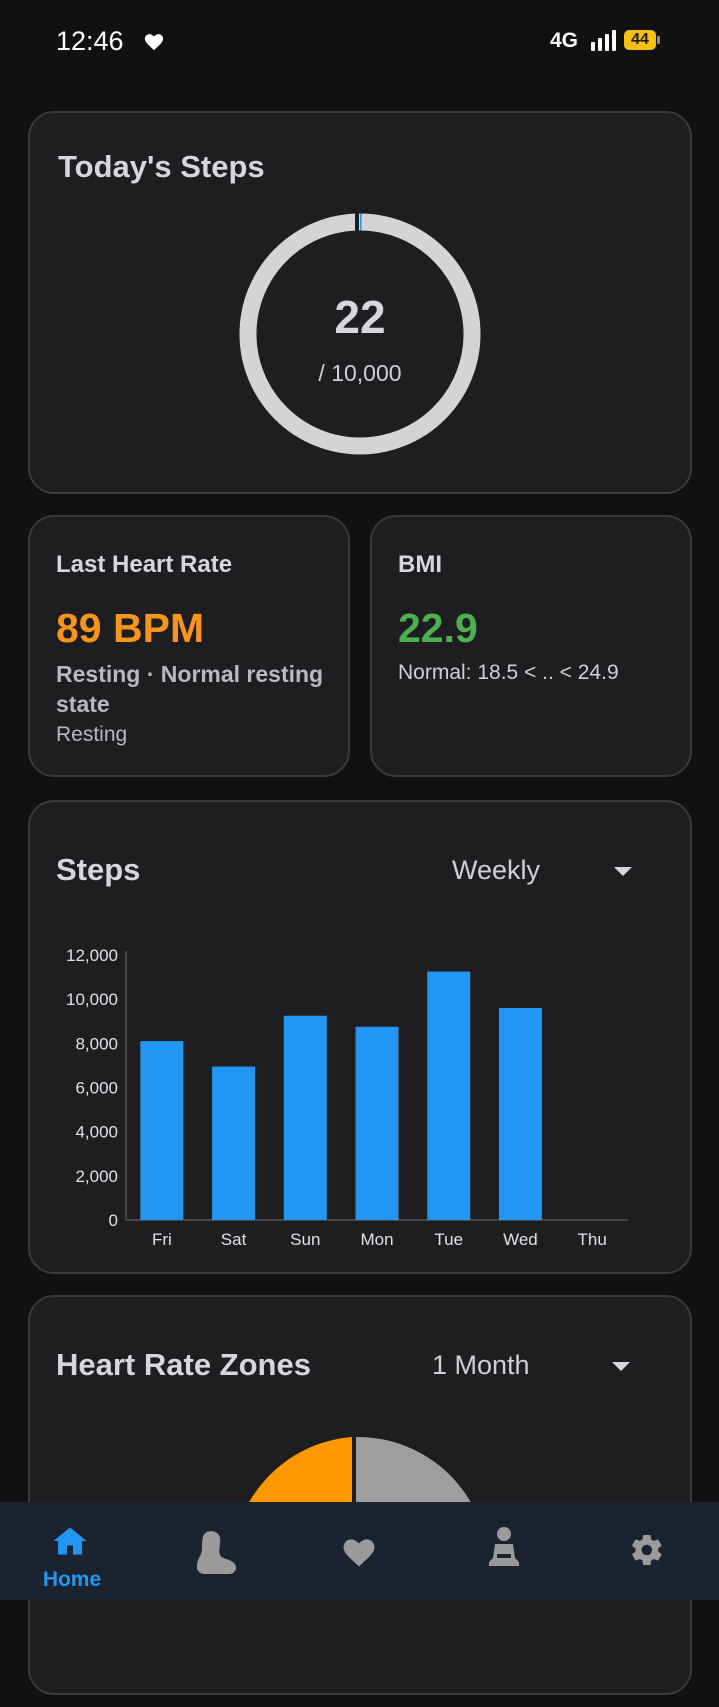 The image size is (719, 1707). Describe the element at coordinates (604, 43) in the screenshot. I see `signal-icon` at that location.